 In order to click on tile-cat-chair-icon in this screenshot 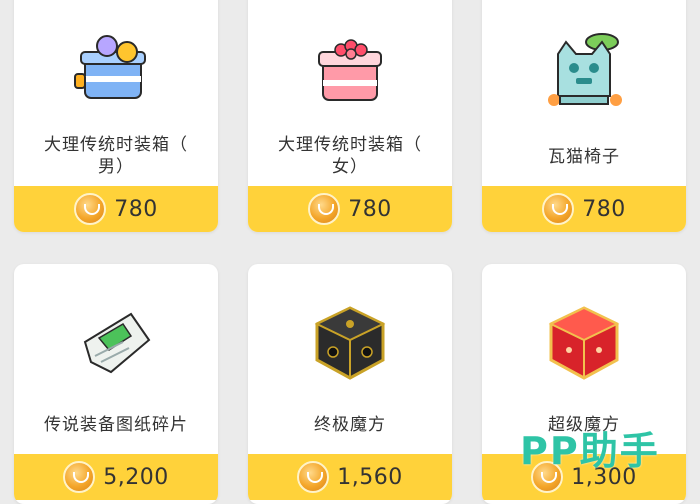, I will do `click(585, 69)`.